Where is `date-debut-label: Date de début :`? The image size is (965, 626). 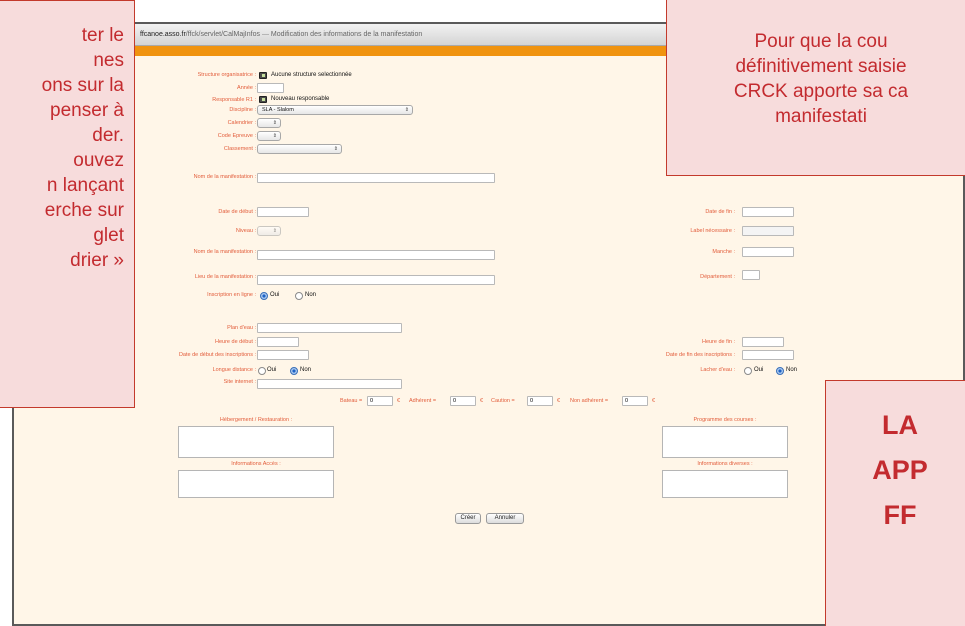 date-debut-label: Date de début : is located at coordinates (237, 212).